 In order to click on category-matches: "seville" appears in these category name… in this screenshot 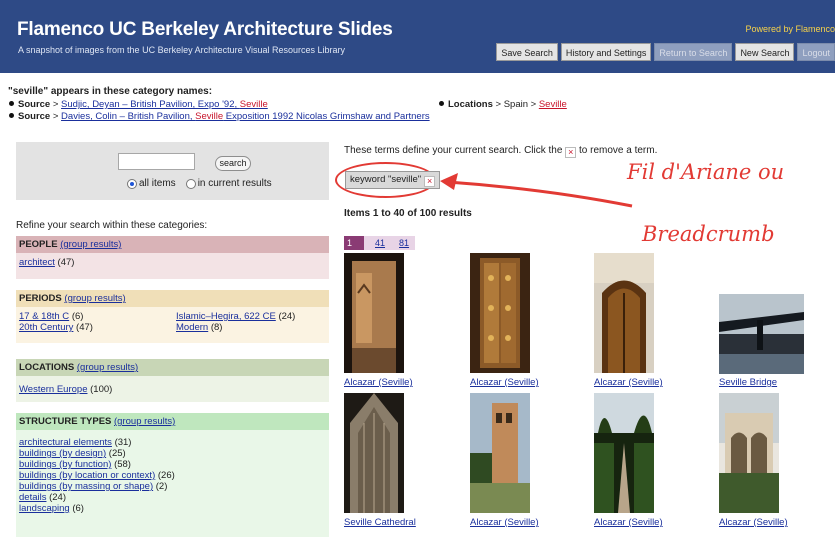, I will do `click(418, 104)`.